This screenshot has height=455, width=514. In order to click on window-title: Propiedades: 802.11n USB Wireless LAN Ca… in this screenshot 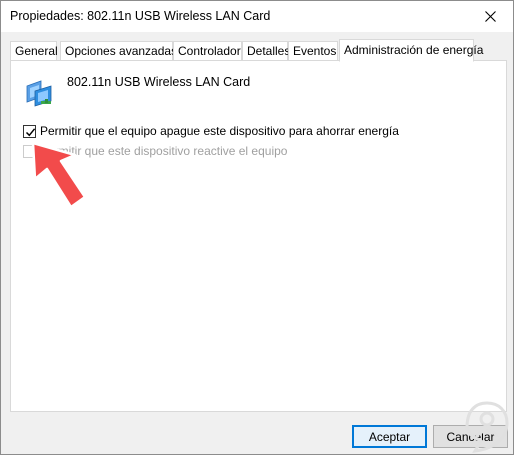, I will do `click(140, 16)`.